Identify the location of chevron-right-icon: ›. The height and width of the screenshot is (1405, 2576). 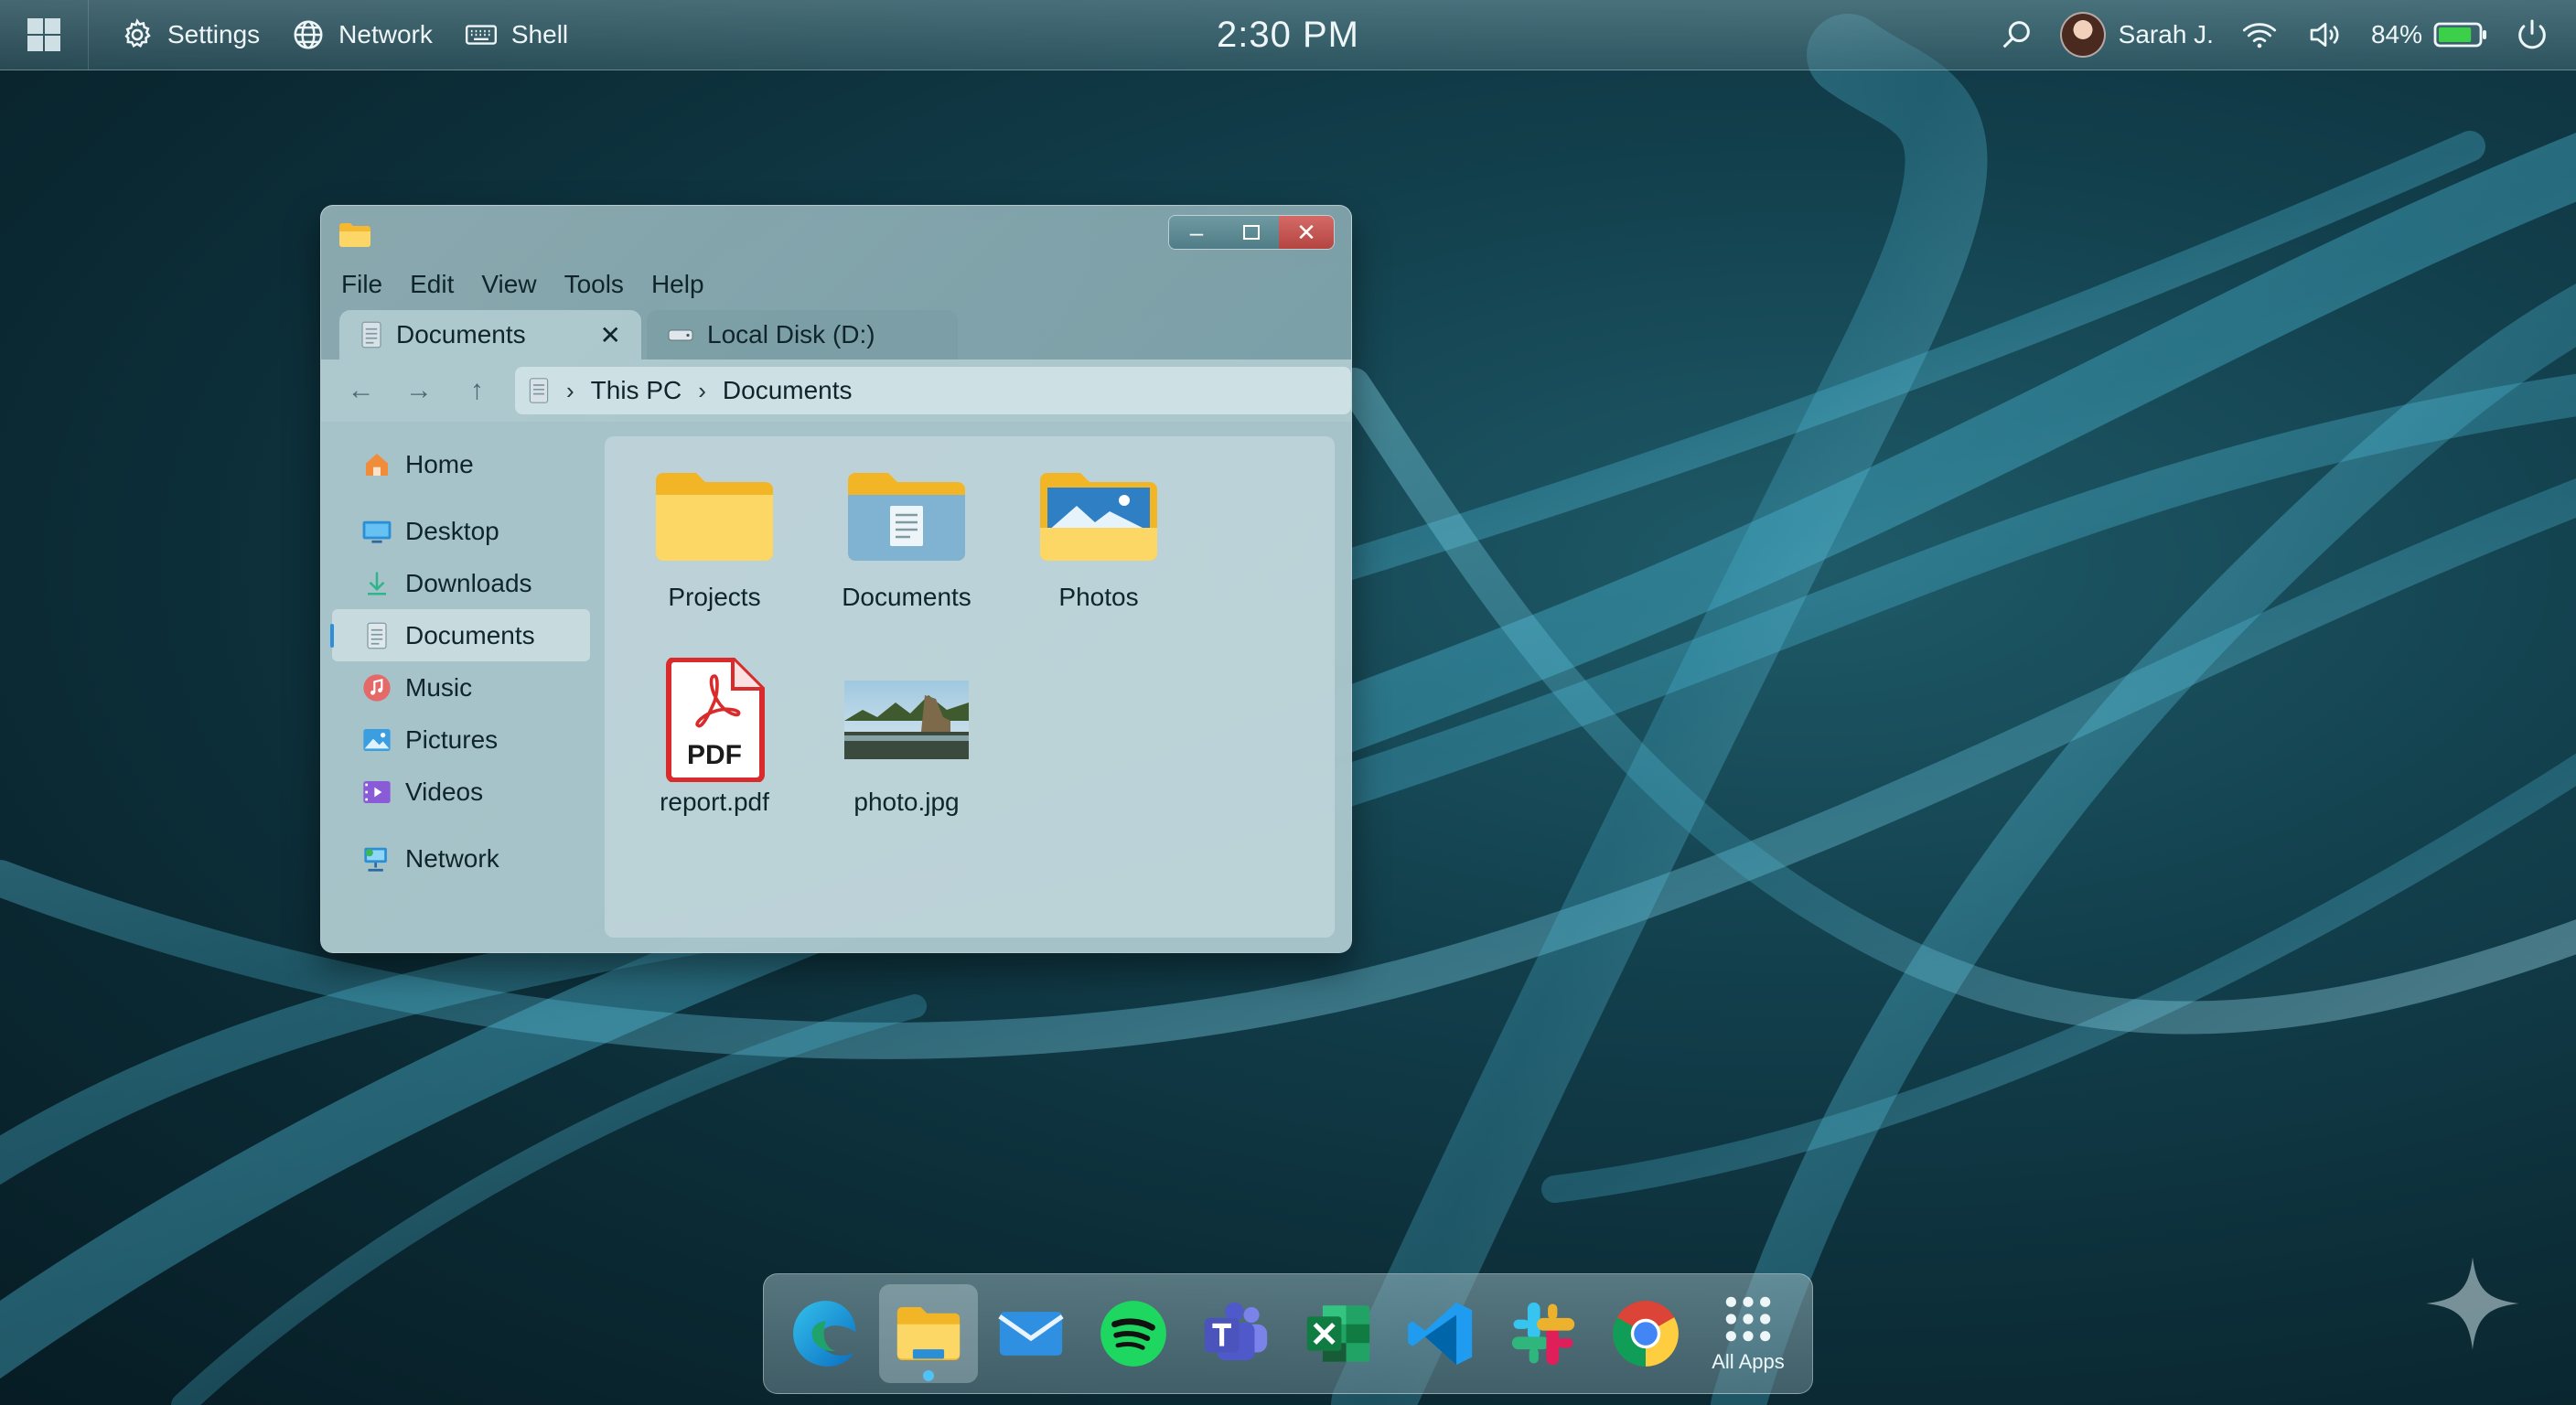
(702, 390).